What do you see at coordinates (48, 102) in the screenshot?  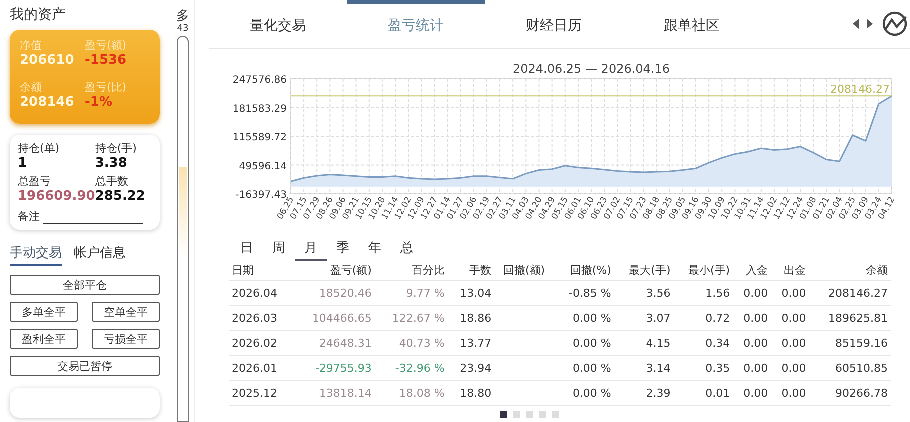 I see `stat-value: 208146` at bounding box center [48, 102].